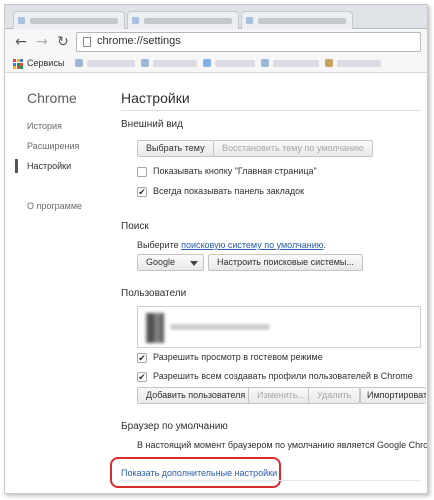 Image resolution: width=434 pixels, height=500 pixels. What do you see at coordinates (229, 191) in the screenshot?
I see `show-bookmarks-label: Всегда показывать панель закладок` at bounding box center [229, 191].